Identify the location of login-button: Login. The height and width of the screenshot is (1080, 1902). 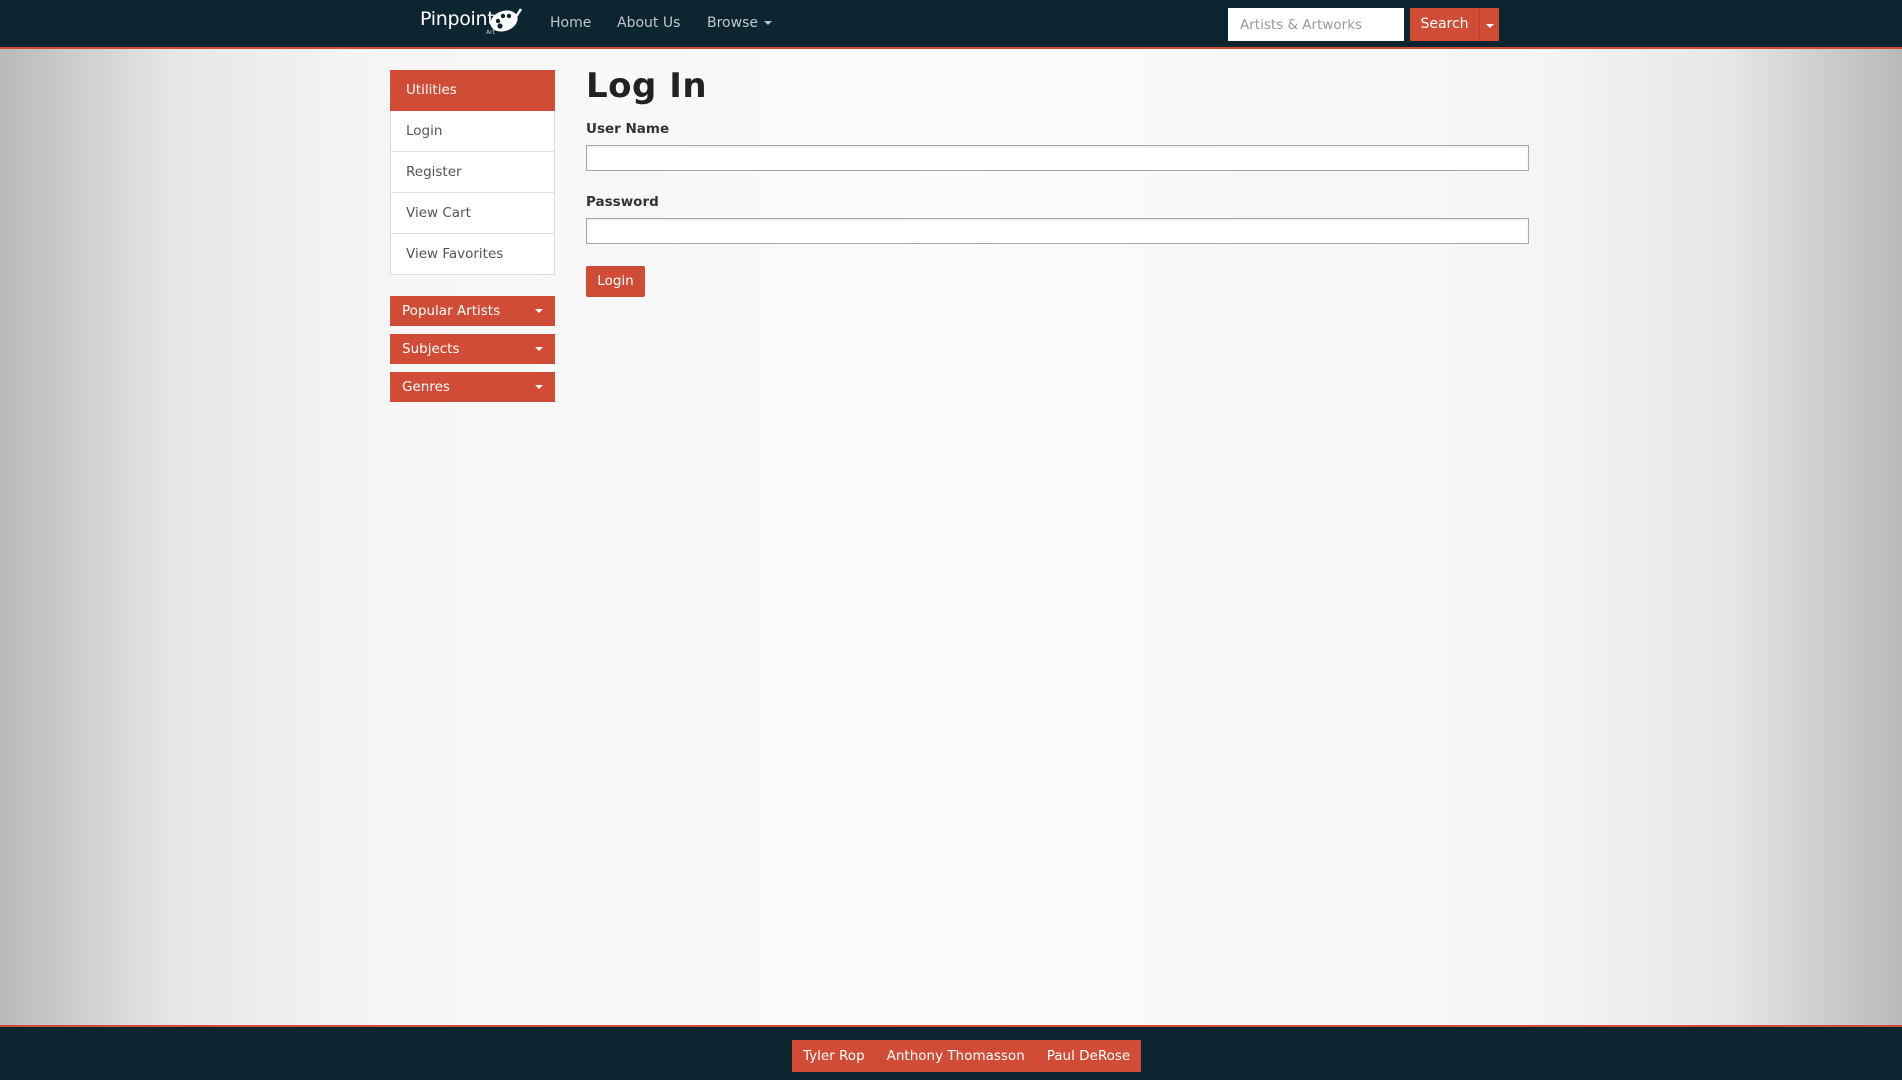
(615, 281).